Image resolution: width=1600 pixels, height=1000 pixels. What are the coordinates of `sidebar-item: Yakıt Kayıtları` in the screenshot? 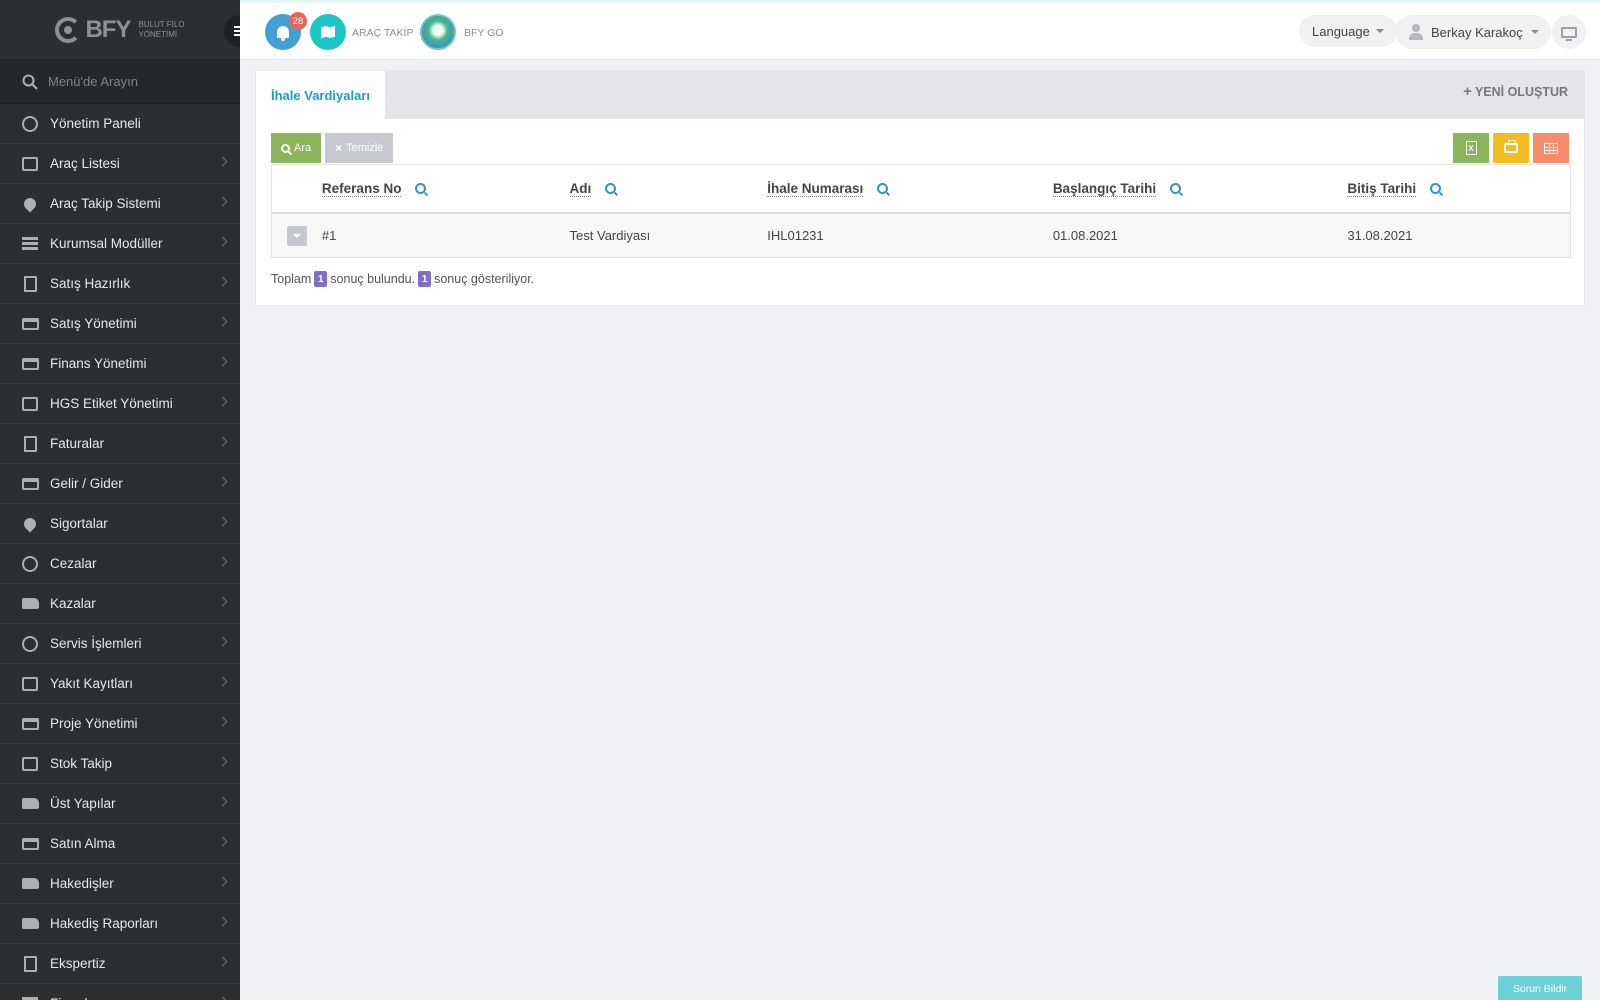 It's located at (120, 684).